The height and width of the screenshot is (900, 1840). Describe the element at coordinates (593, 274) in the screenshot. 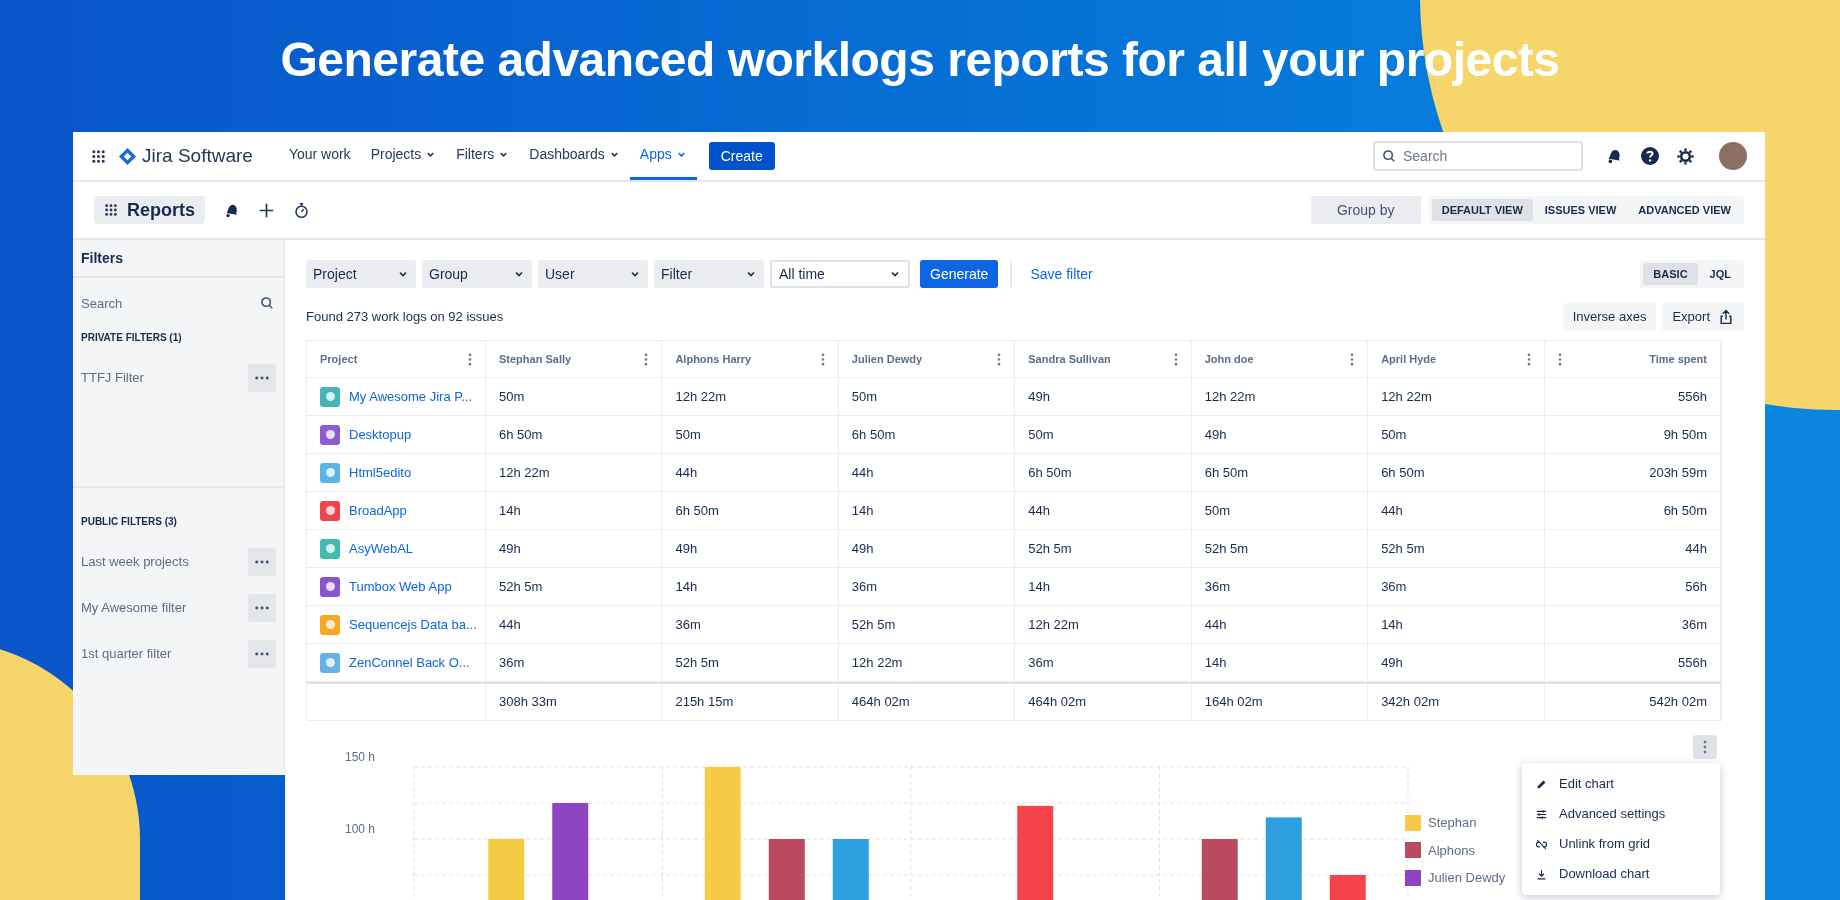

I see `filter-dropdown: User` at that location.